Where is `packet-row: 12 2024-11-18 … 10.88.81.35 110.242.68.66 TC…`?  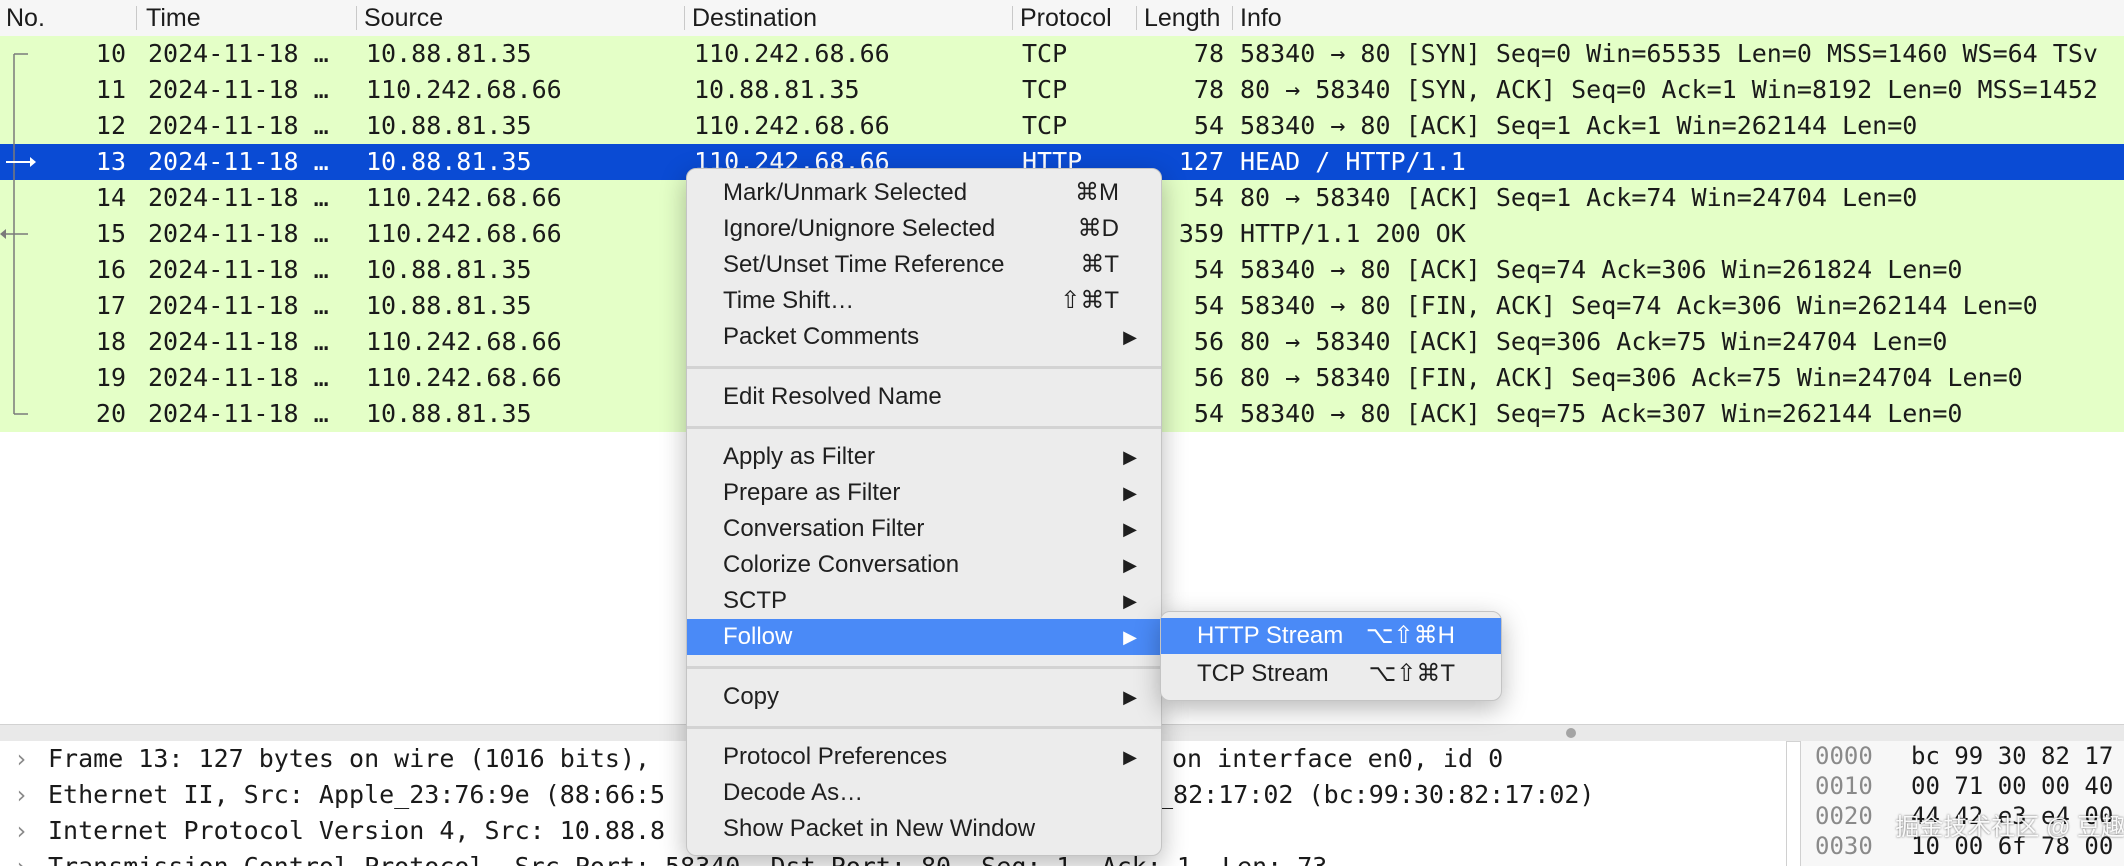 packet-row: 12 2024-11-18 … 10.88.81.35 110.242.68.66 TC… is located at coordinates (1062, 126).